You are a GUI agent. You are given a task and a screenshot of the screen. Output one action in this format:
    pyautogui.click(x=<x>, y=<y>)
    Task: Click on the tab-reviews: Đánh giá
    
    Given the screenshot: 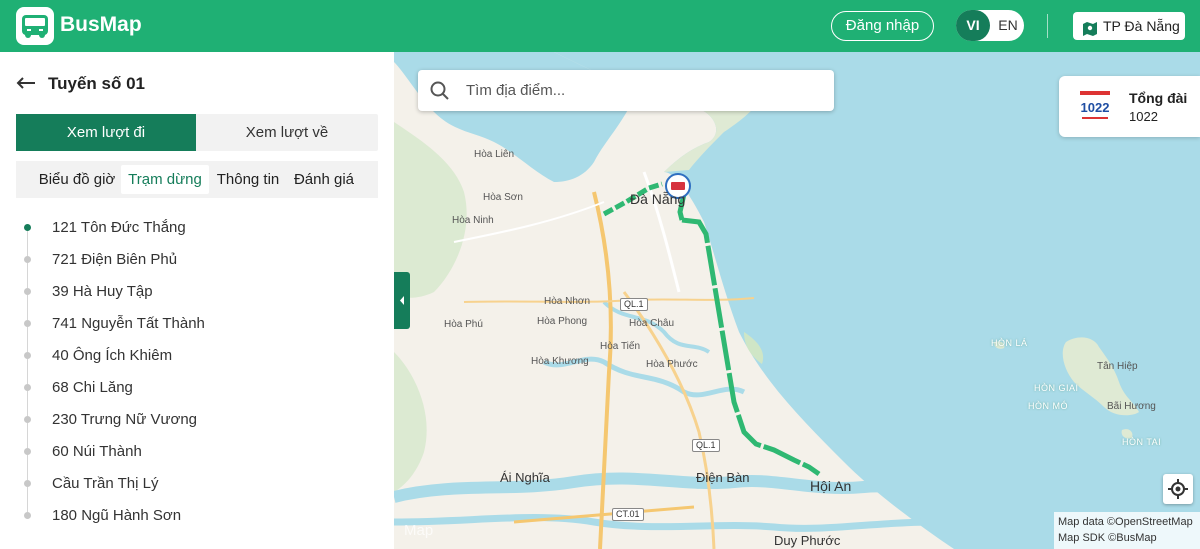 What is the action you would take?
    pyautogui.click(x=324, y=179)
    